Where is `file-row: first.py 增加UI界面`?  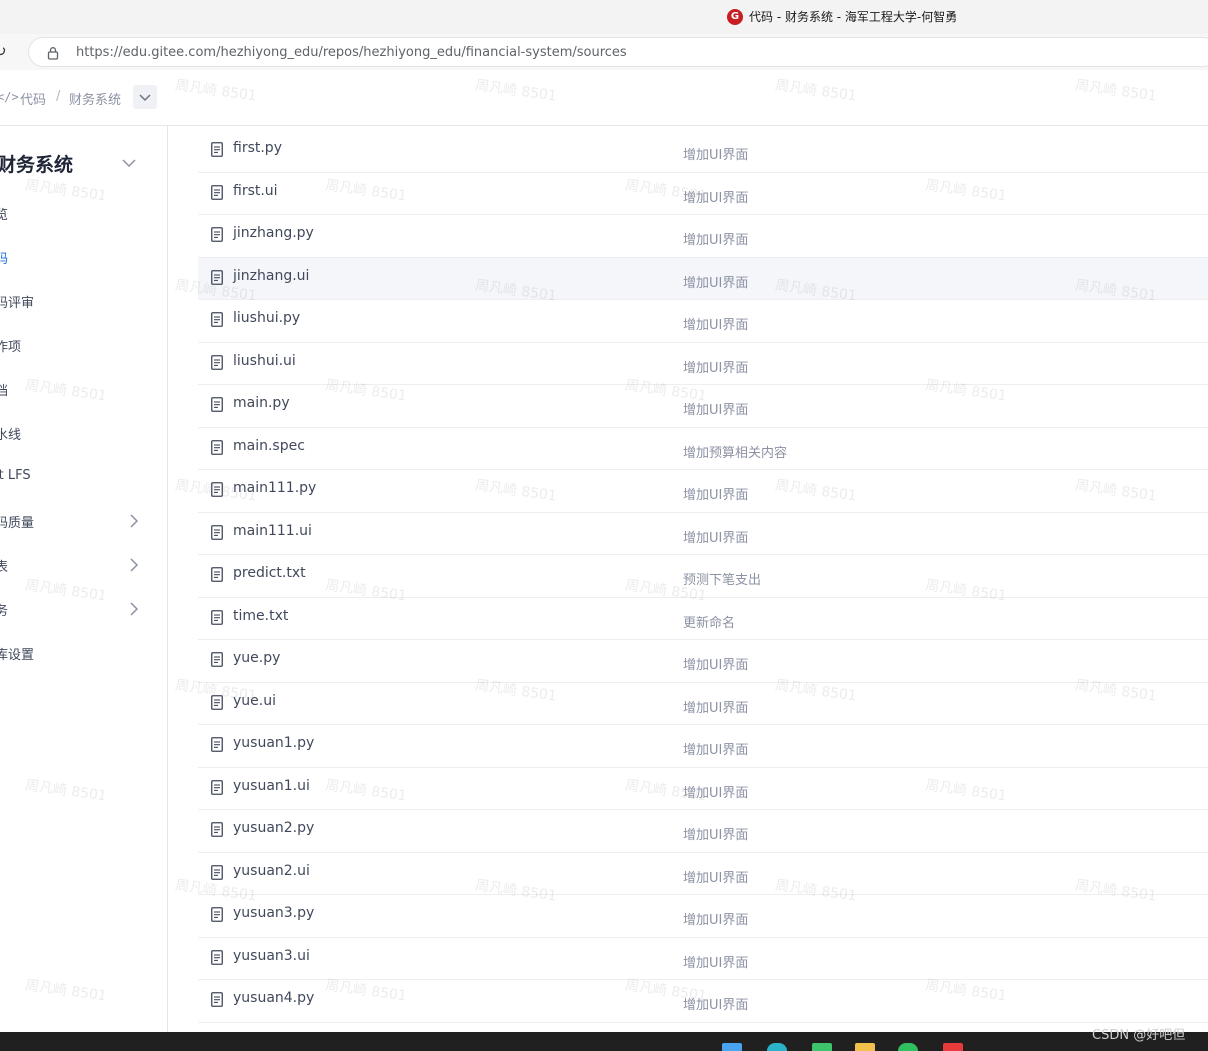 file-row: first.py 增加UI界面 is located at coordinates (703, 151).